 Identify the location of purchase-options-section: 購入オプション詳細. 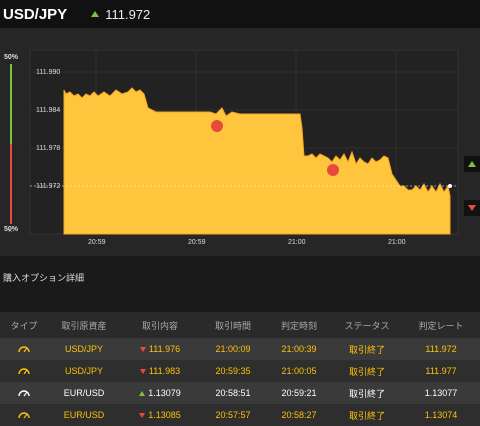
(240, 276).